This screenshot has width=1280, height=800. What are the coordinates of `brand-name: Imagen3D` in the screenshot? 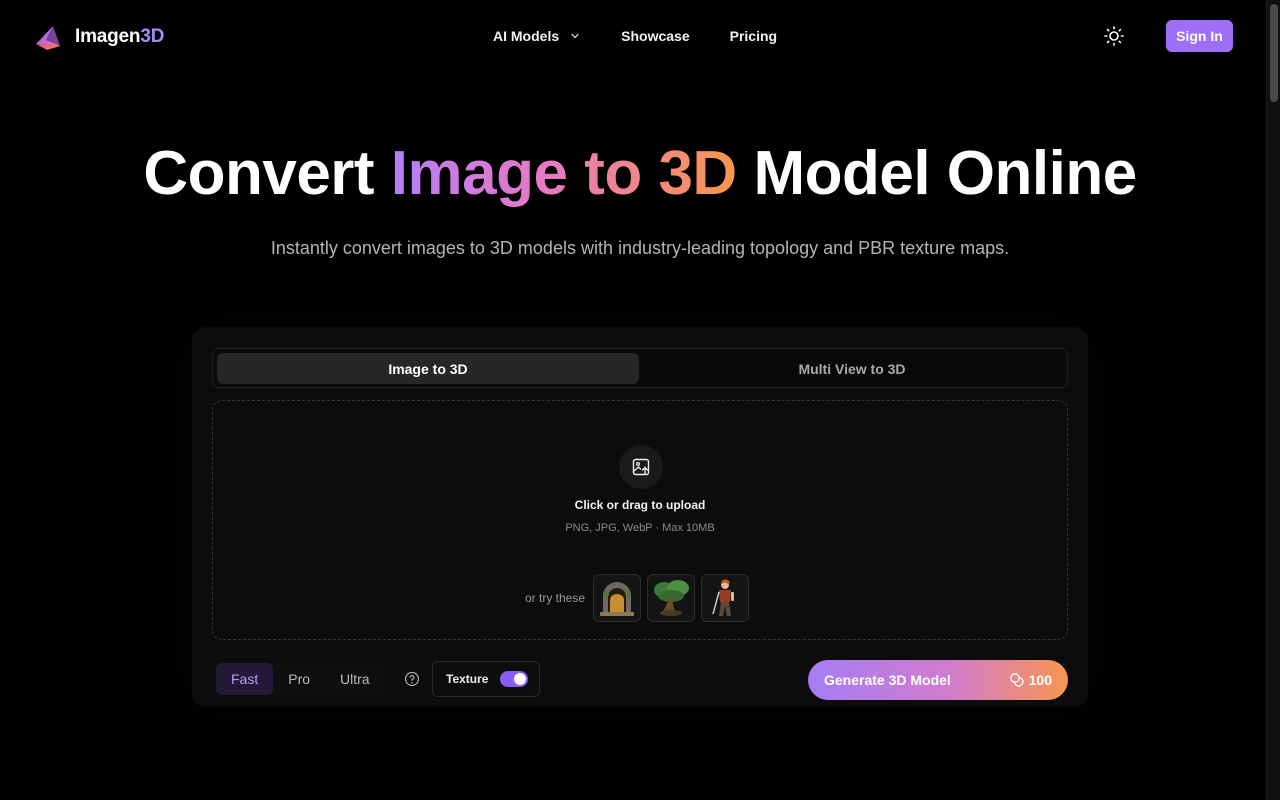 It's located at (120, 36).